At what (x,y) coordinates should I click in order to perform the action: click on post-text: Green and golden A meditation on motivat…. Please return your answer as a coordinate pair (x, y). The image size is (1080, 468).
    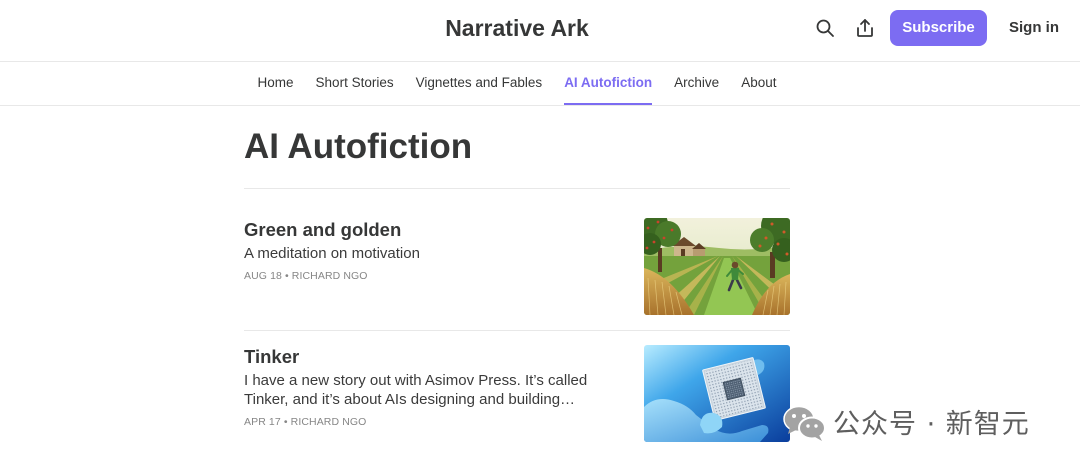
    Looking at the image, I should click on (432, 266).